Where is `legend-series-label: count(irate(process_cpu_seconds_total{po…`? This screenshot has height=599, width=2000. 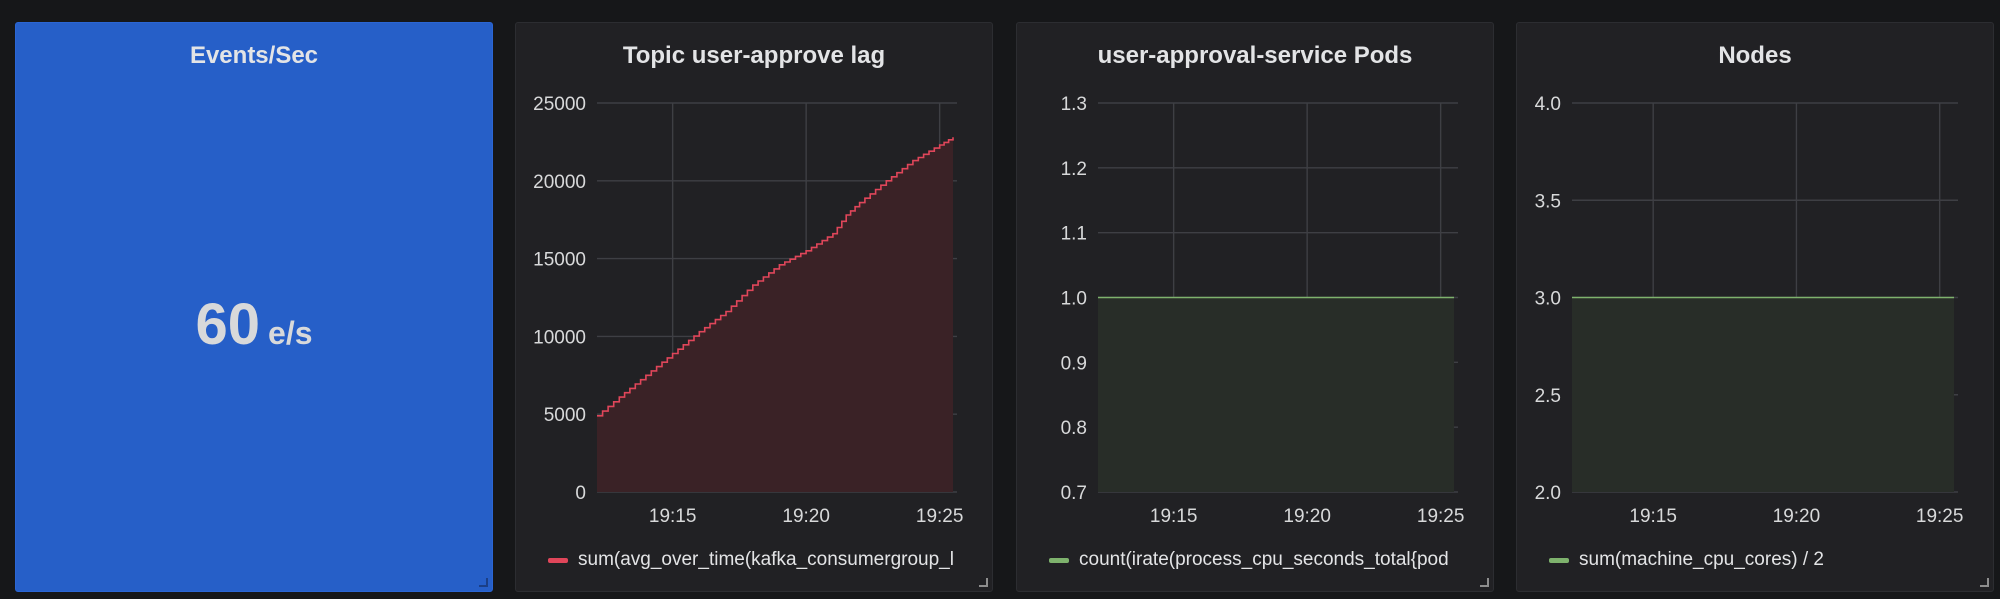 legend-series-label: count(irate(process_cpu_seconds_total{po… is located at coordinates (1264, 560).